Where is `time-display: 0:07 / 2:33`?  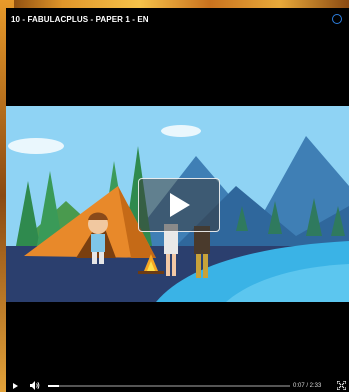 time-display: 0:07 / 2:33 is located at coordinates (307, 386).